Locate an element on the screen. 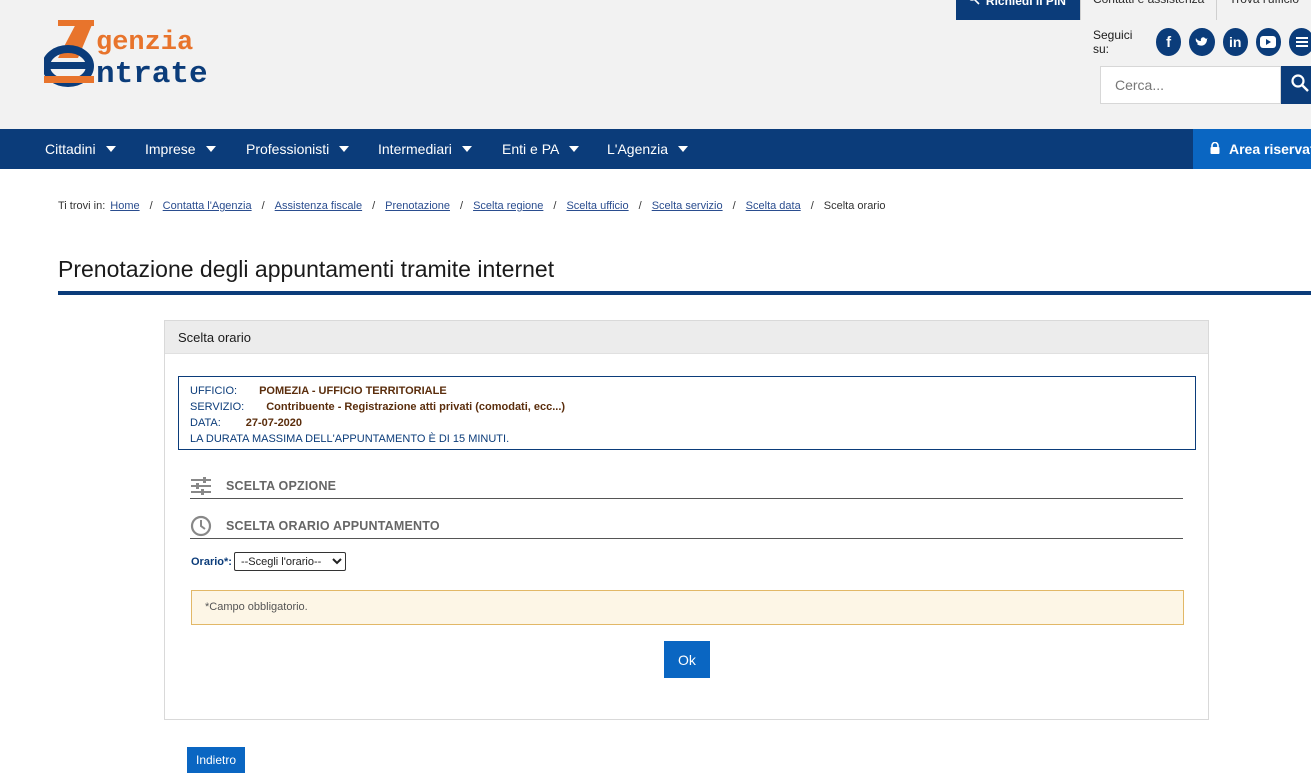  breadcrumb-link-regione: Scelta regione is located at coordinates (508, 206).